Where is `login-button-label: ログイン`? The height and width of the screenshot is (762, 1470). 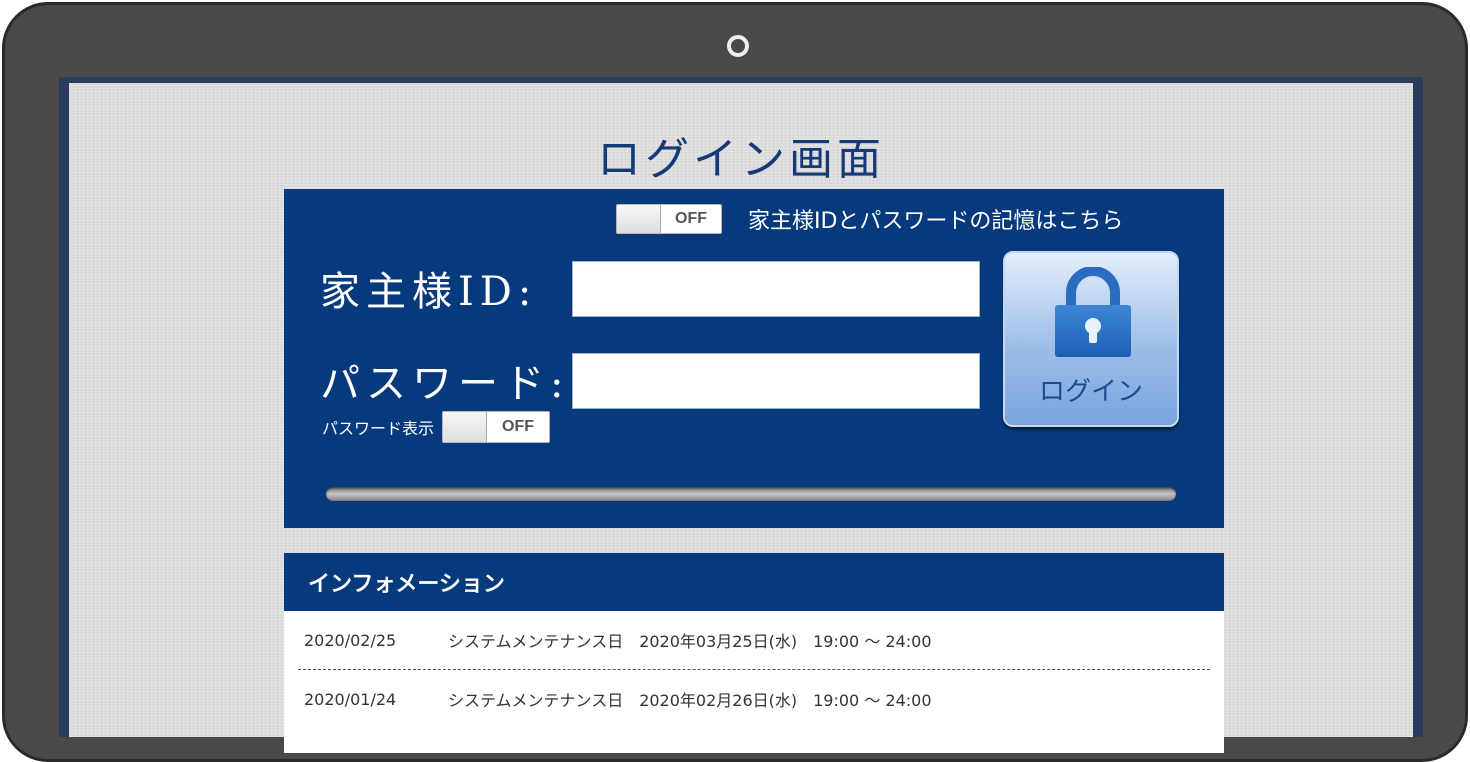
login-button-label: ログイン is located at coordinates (1090, 392).